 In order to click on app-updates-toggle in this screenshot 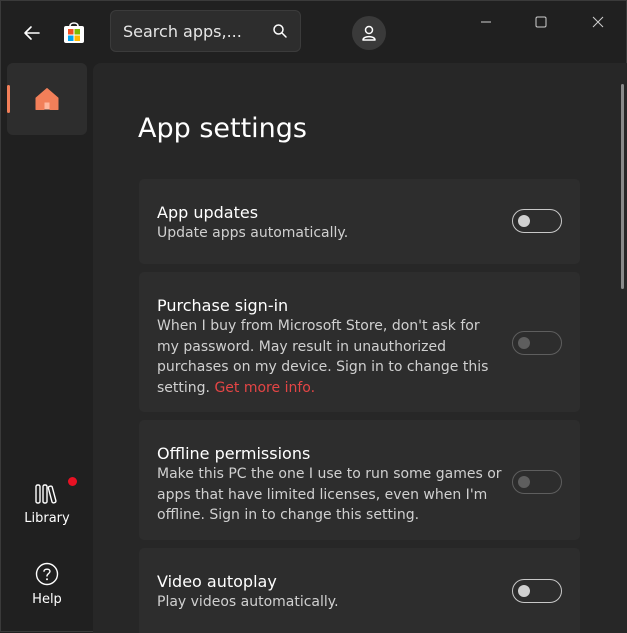, I will do `click(537, 221)`.